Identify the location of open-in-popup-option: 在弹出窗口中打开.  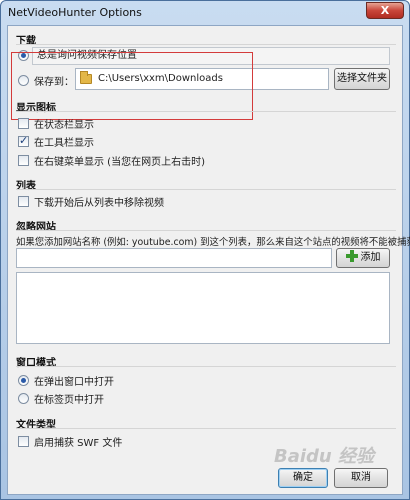
(66, 380).